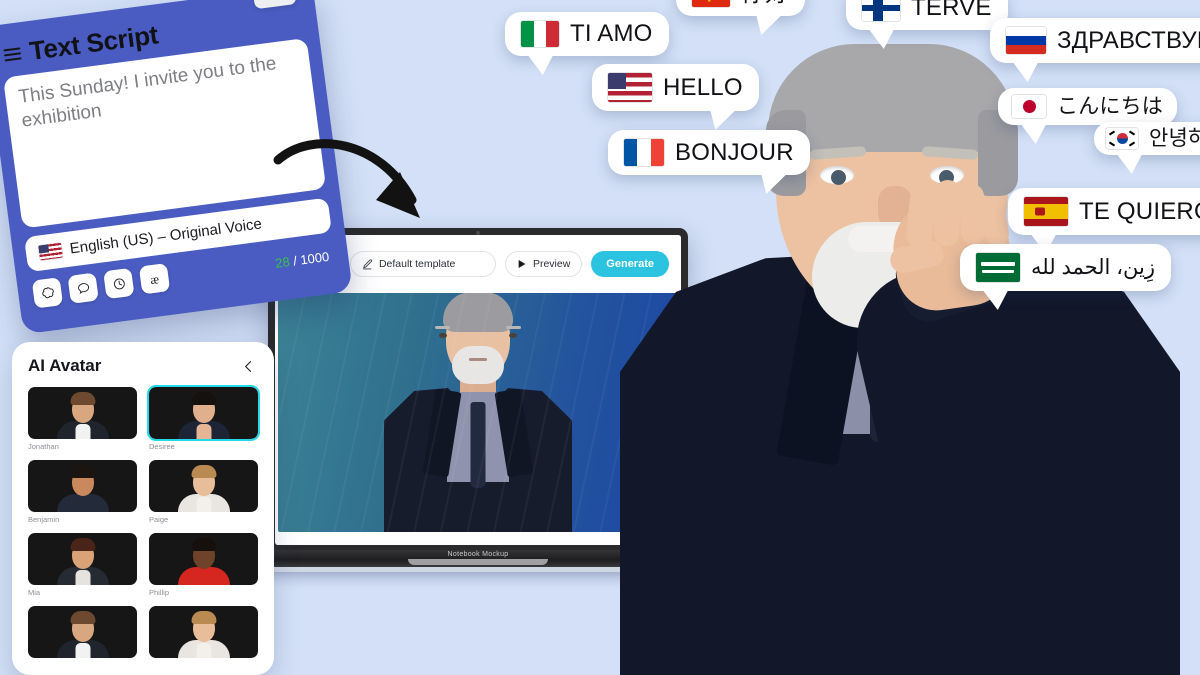 Image resolution: width=1200 pixels, height=675 pixels. Describe the element at coordinates (43, 446) in the screenshot. I see `avatar-name: Jonathan` at that location.